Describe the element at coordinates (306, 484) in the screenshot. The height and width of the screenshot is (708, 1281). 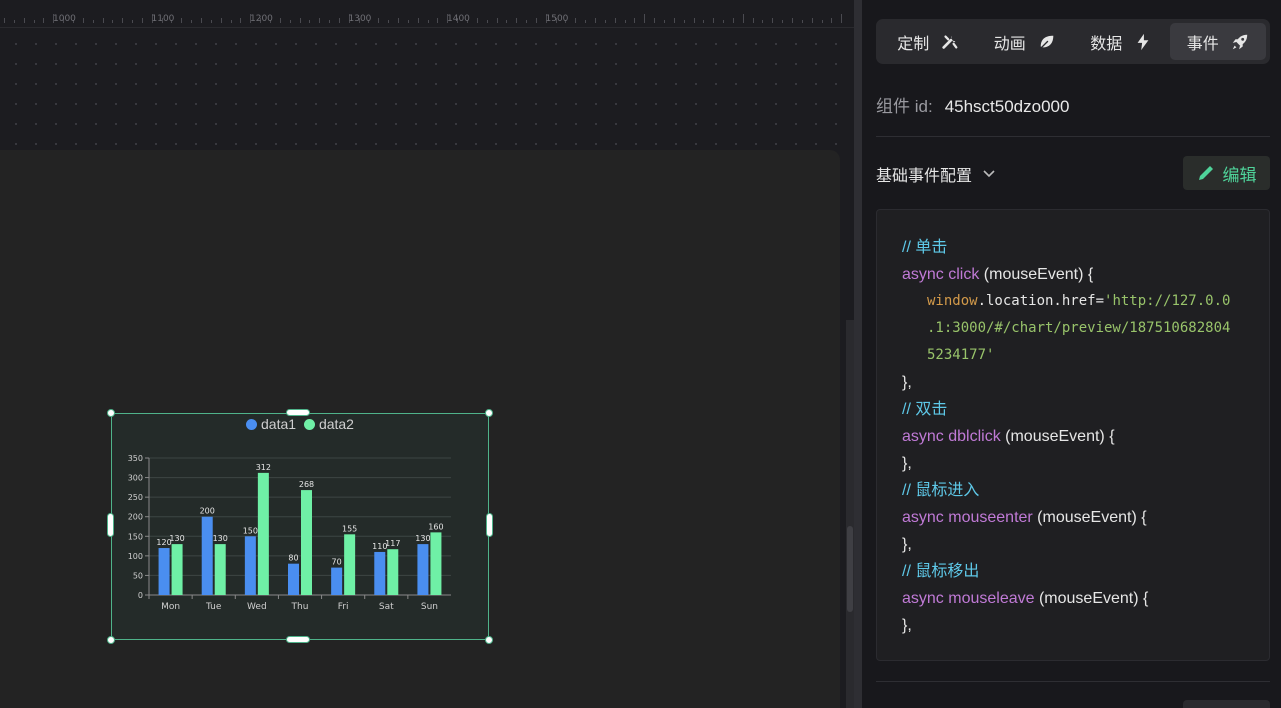
I see `bar-data-label: 268` at that location.